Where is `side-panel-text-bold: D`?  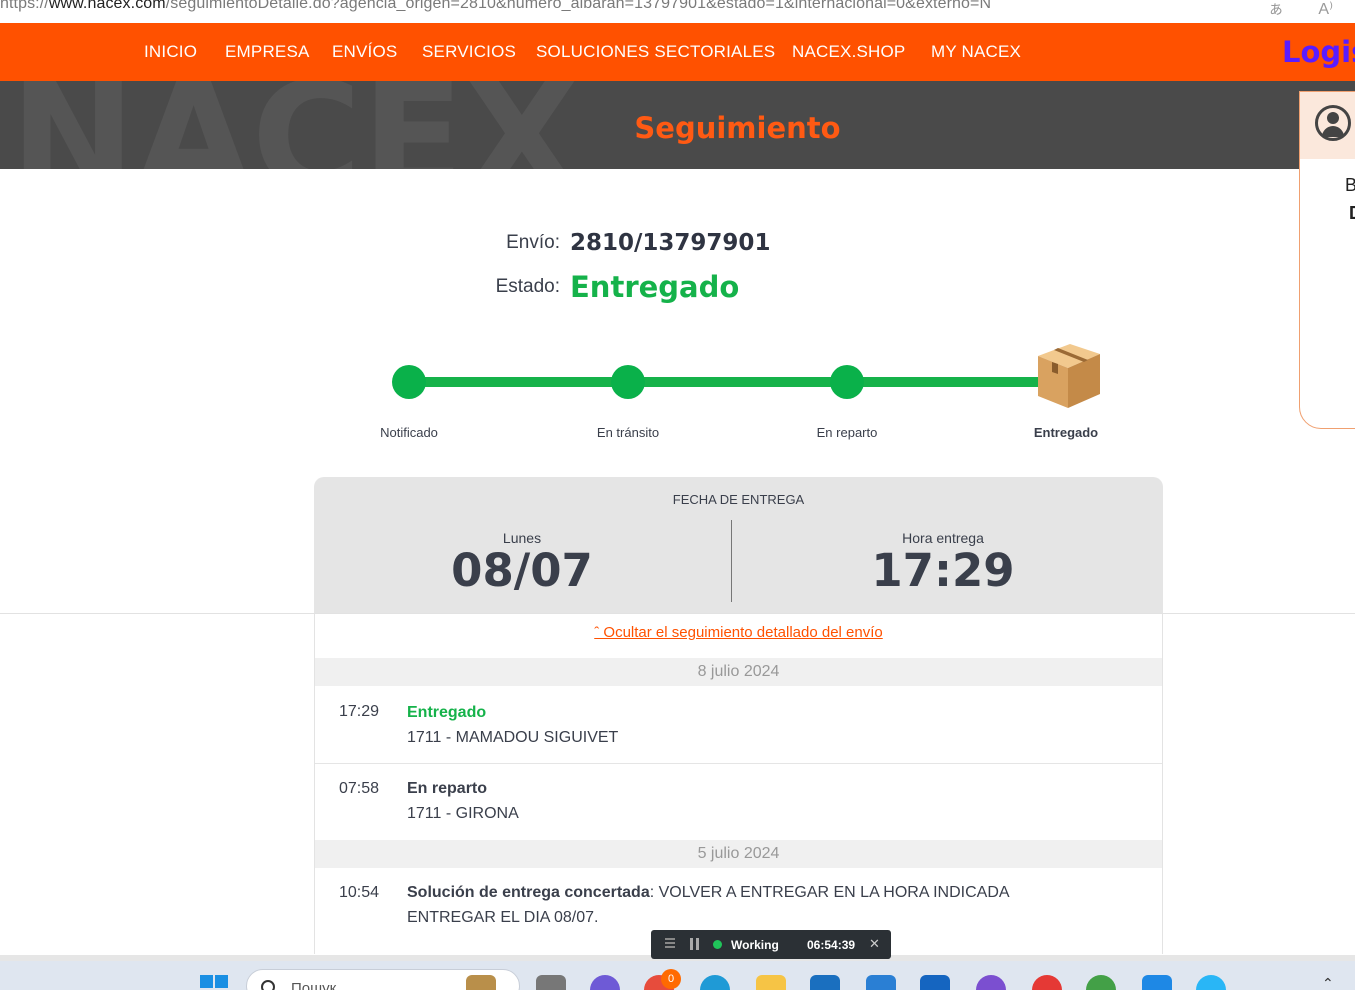 side-panel-text-bold: D is located at coordinates (1352, 213).